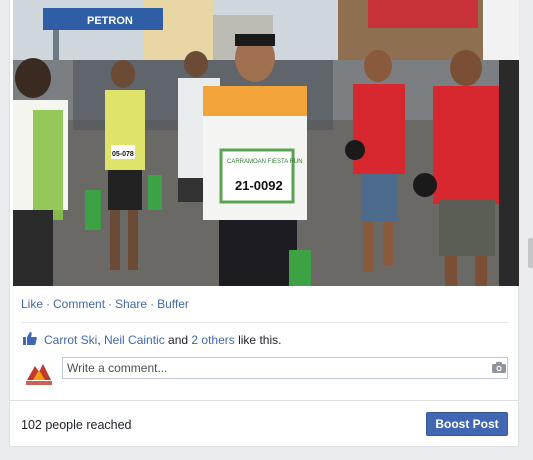 This screenshot has width=533, height=460. What do you see at coordinates (30, 338) in the screenshot?
I see `thumbs-up-icon` at bounding box center [30, 338].